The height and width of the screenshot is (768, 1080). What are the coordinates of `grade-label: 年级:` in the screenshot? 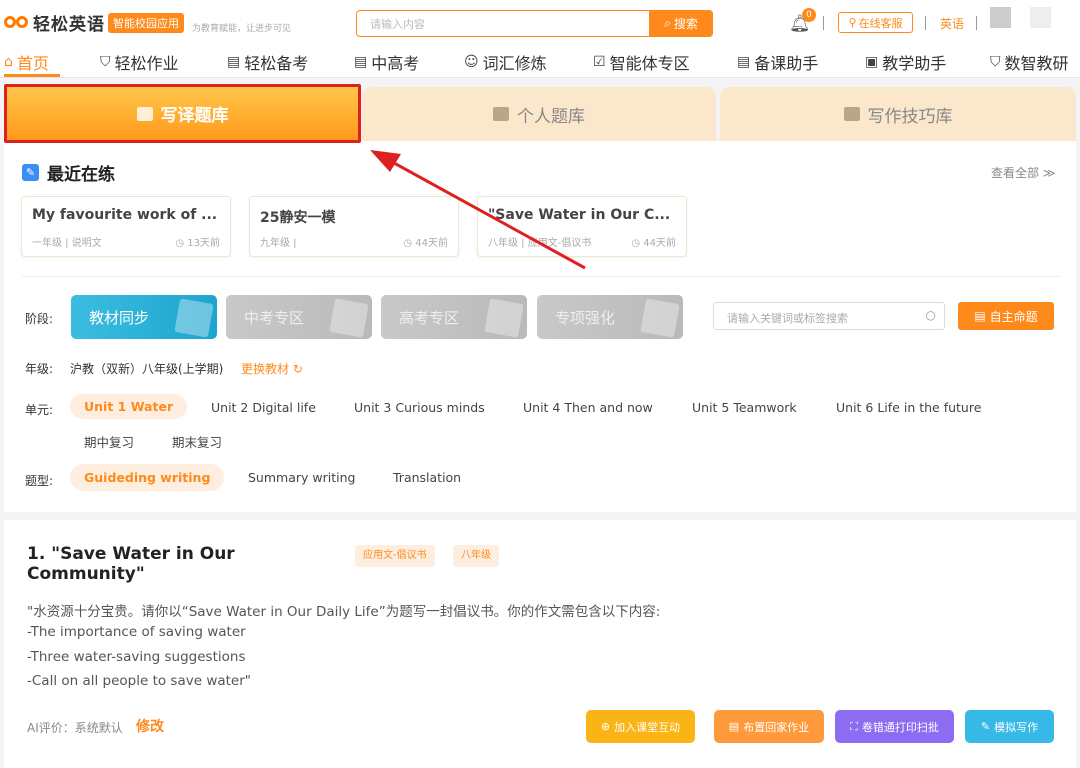 It's located at (39, 369).